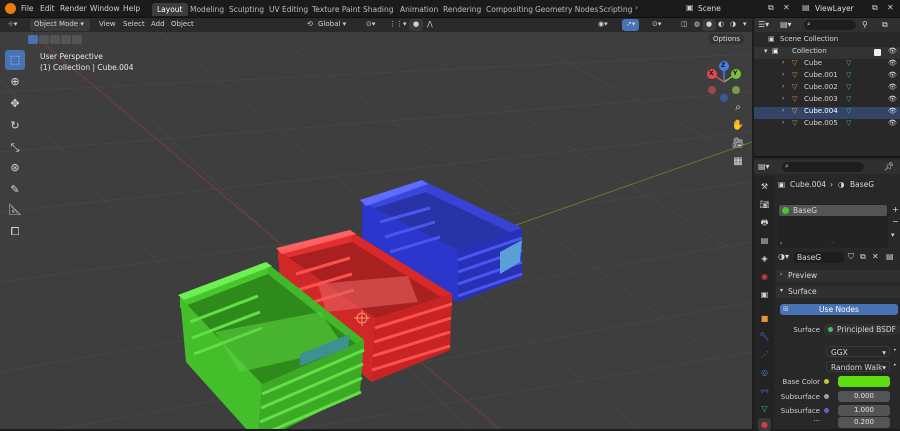 This screenshot has height=431, width=900. Describe the element at coordinates (398, 25) in the screenshot. I see `snap-icon: ⋮⋮▾` at that location.